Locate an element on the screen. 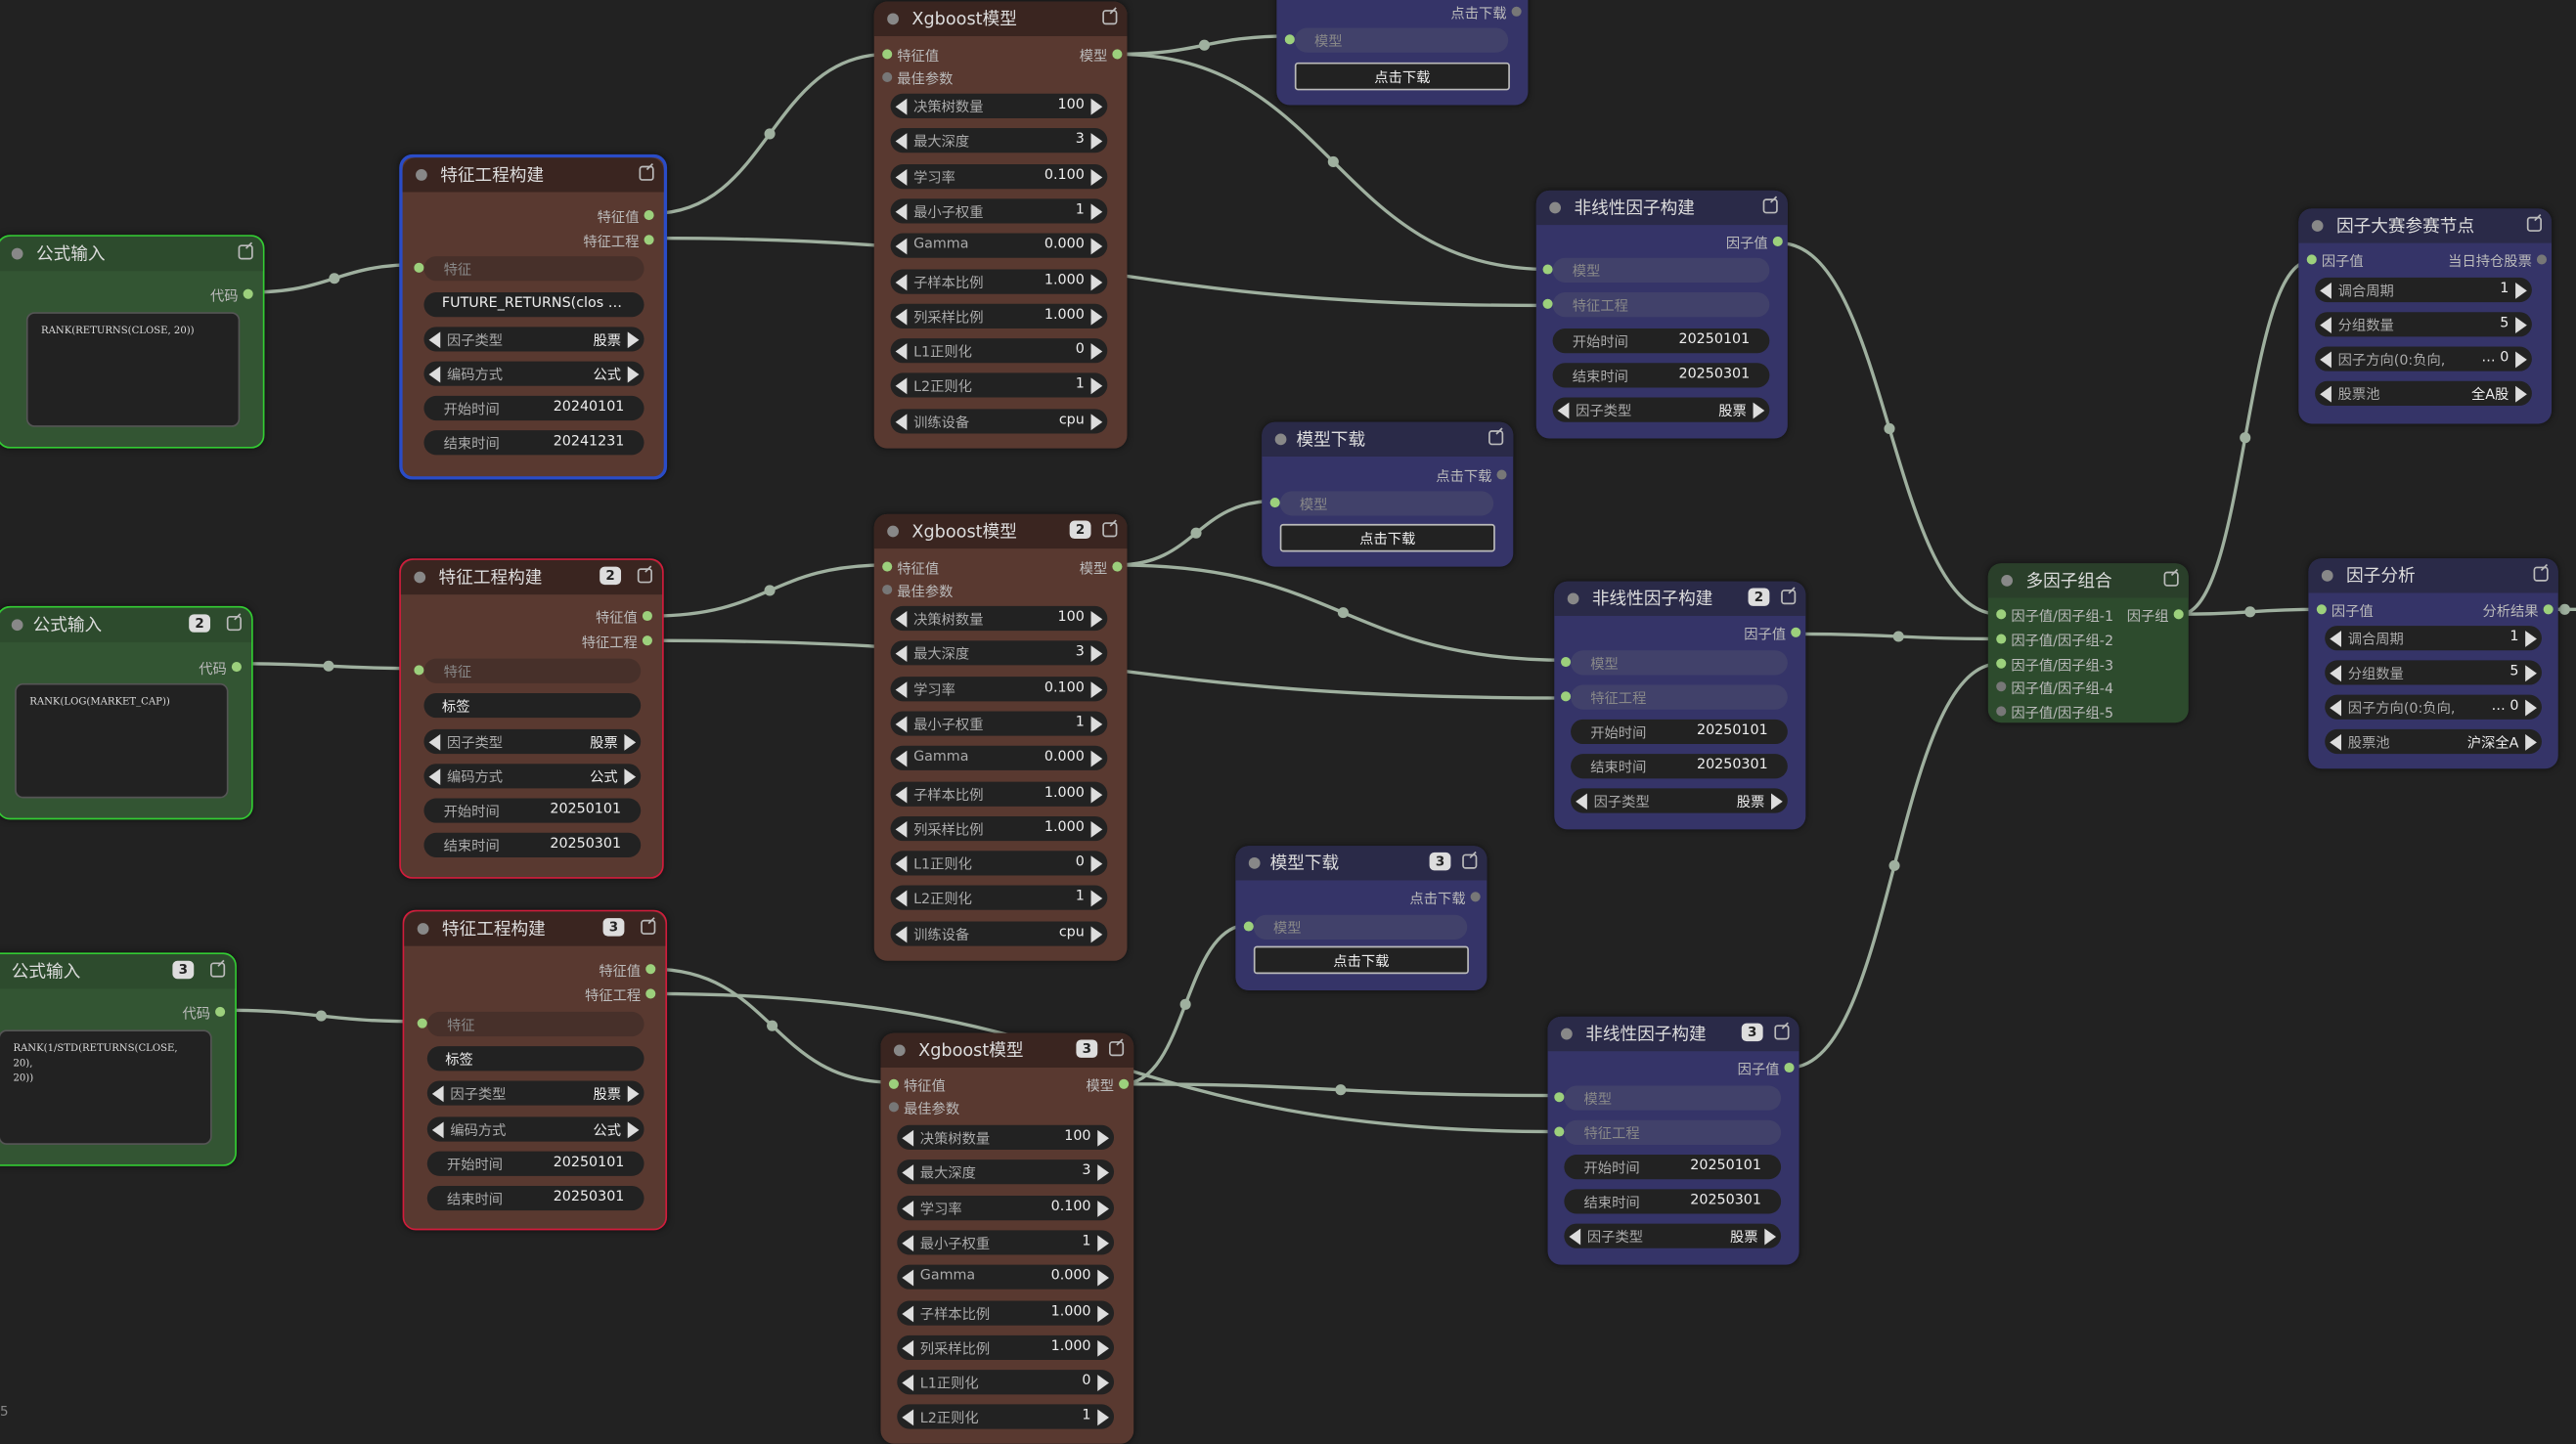 Image resolution: width=2576 pixels, height=1444 pixels. output-port-feature-eng: 特征工程 is located at coordinates (621, 995).